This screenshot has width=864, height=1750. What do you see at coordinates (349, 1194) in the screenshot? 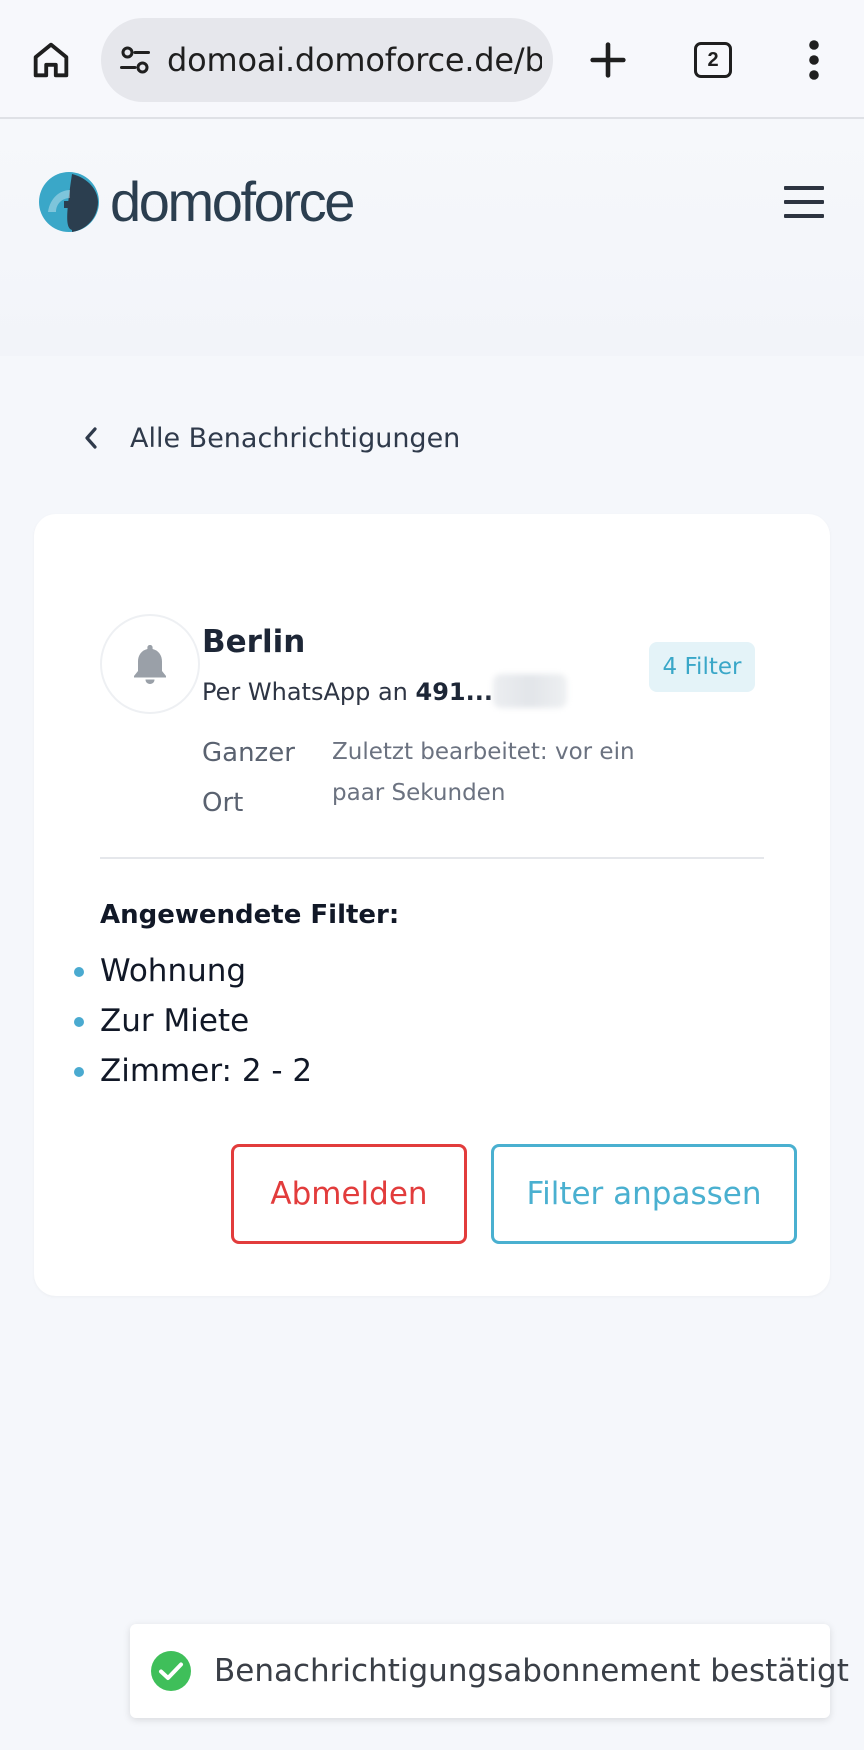
I see `unsubscribe-button: Abmelden` at bounding box center [349, 1194].